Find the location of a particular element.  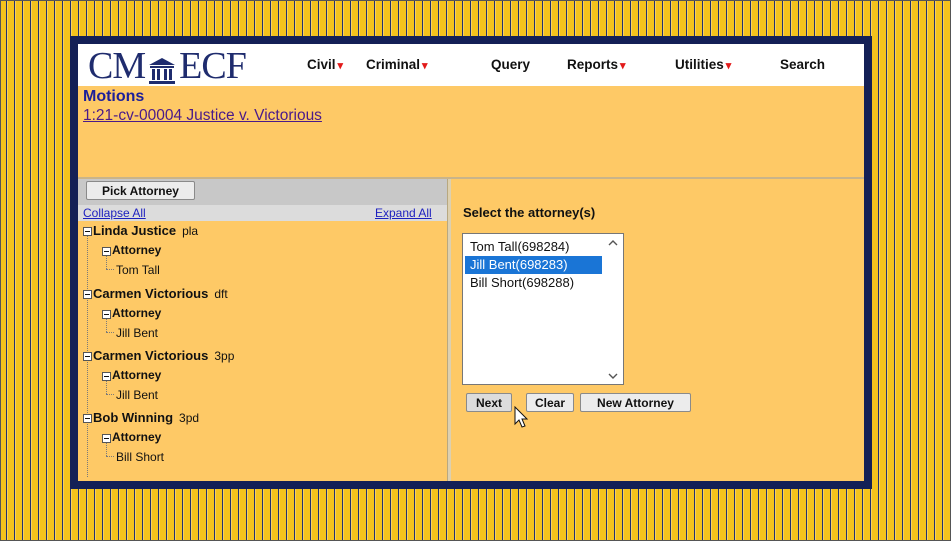

party-role: dft is located at coordinates (221, 294).